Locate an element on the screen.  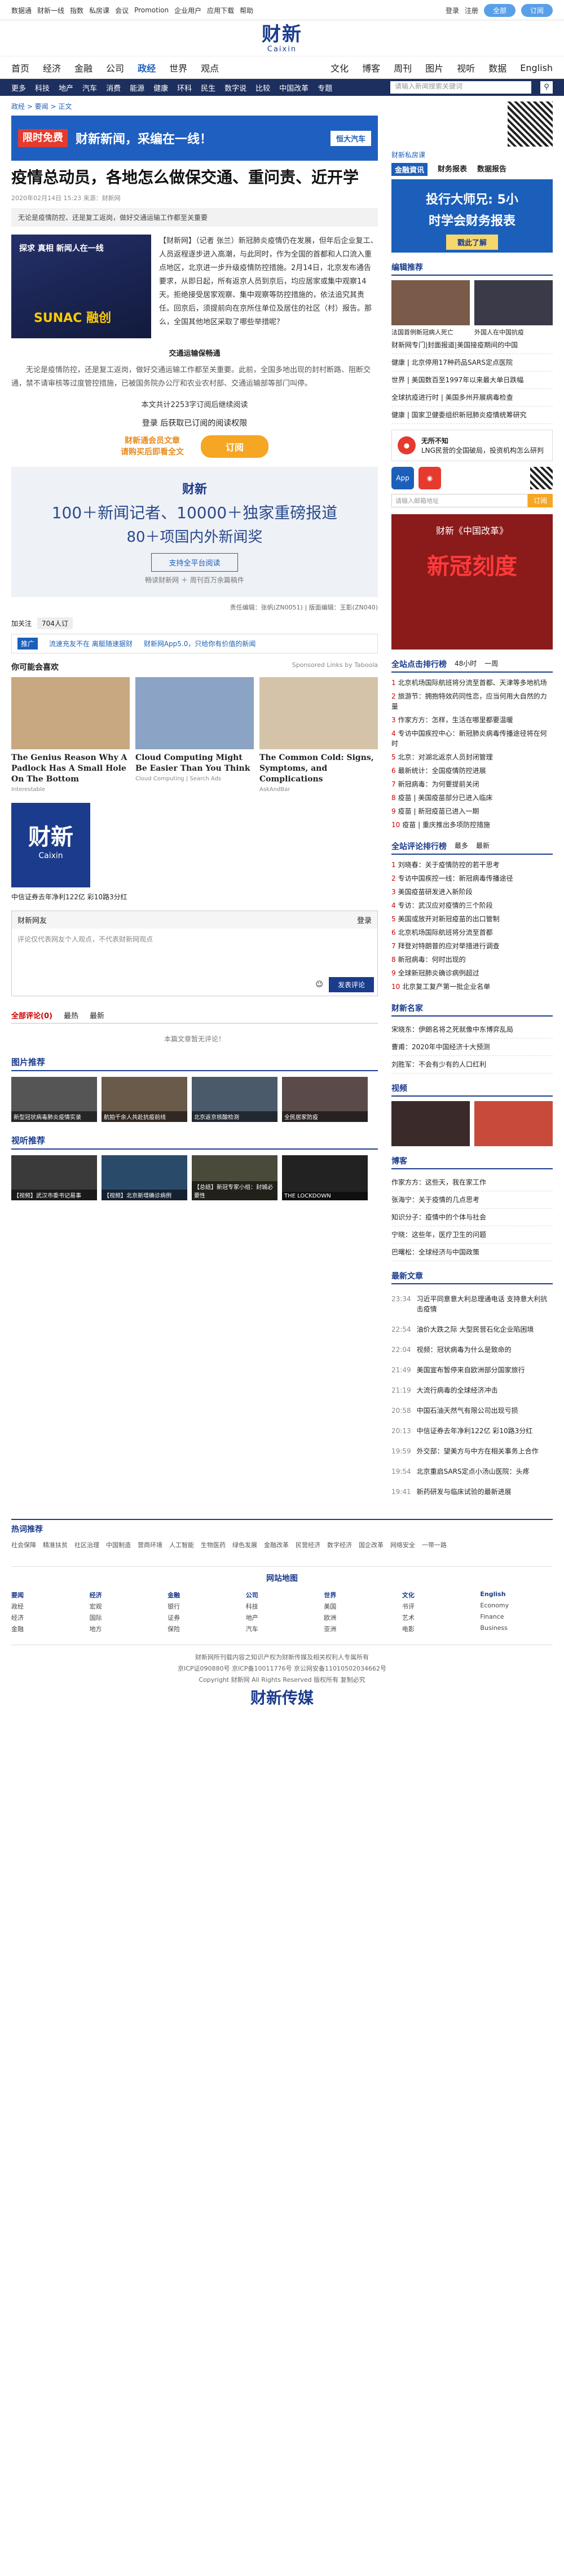
blog-item: 张海宁：关于疫情的几点思考 is located at coordinates (472, 1200).